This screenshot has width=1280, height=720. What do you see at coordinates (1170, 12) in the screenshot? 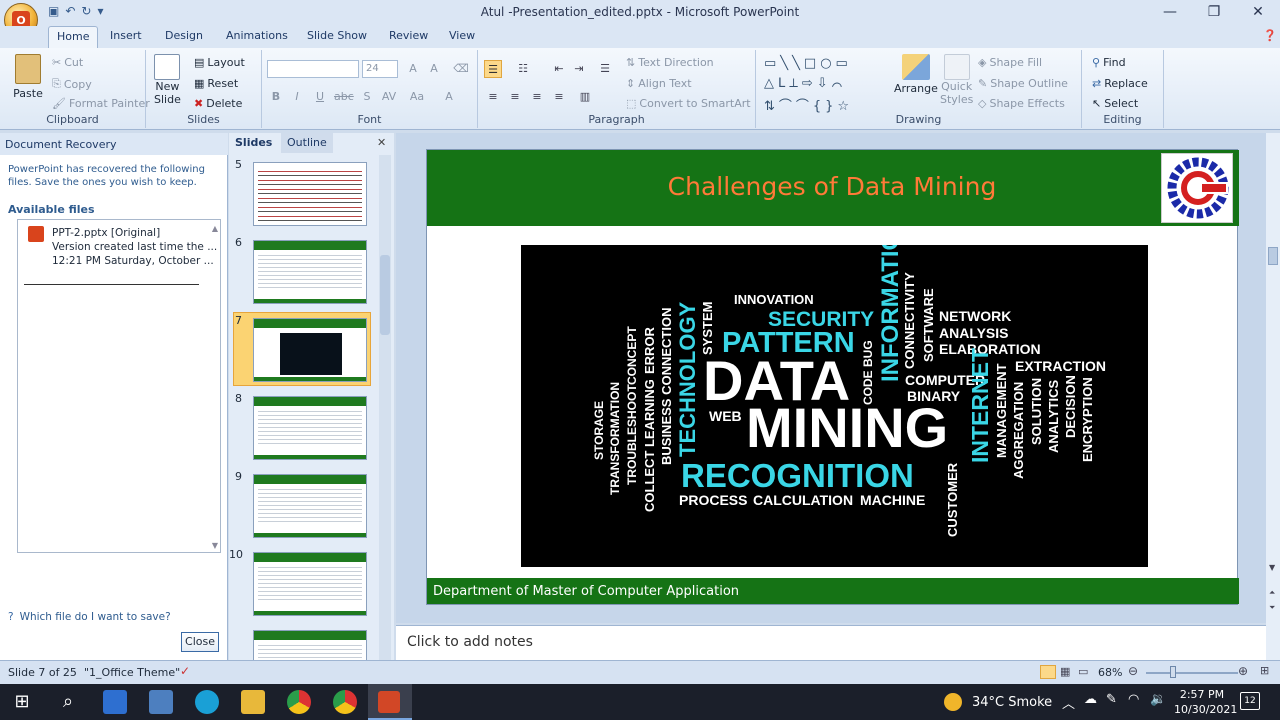
I see `minimize-button: —` at bounding box center [1170, 12].